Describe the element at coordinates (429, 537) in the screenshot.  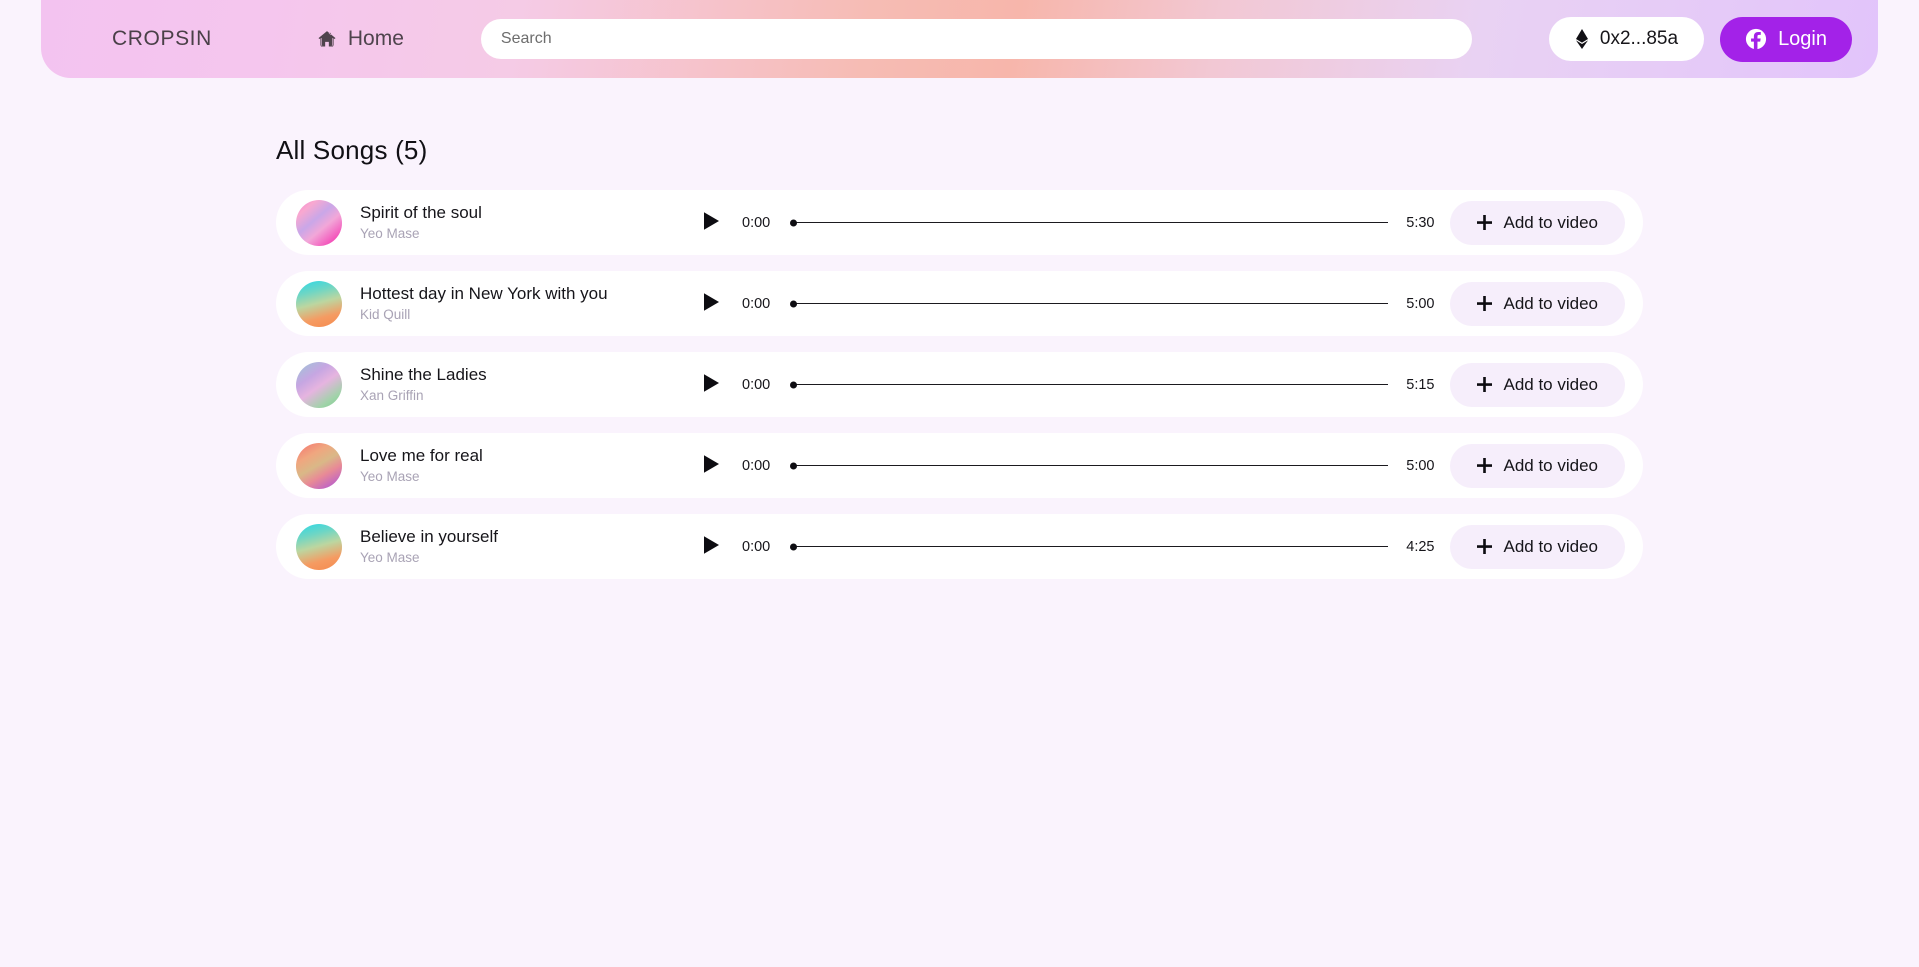
I see `song-title: Believe in yourself` at that location.